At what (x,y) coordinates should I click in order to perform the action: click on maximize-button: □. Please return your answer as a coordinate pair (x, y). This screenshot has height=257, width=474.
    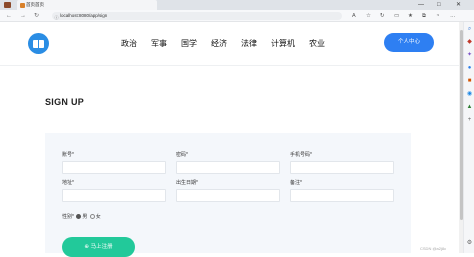
    Looking at the image, I should click on (439, 5).